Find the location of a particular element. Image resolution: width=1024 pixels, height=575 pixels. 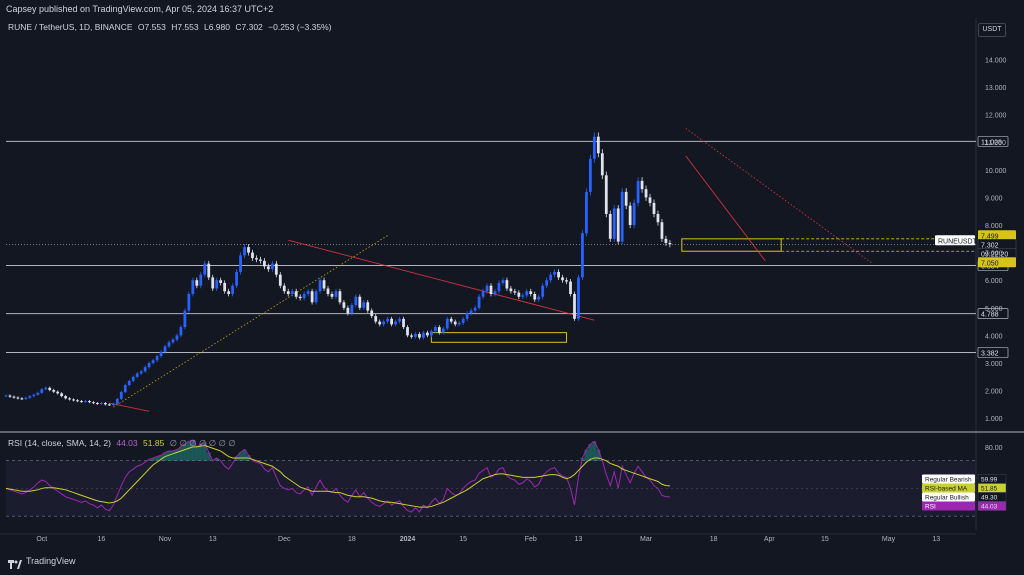

rsi-badge-value: 51.85 is located at coordinates (989, 489).